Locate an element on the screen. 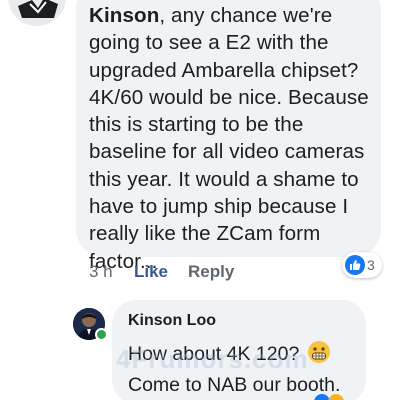 This screenshot has height=400, width=404. reply-reactions is located at coordinates (334, 397).